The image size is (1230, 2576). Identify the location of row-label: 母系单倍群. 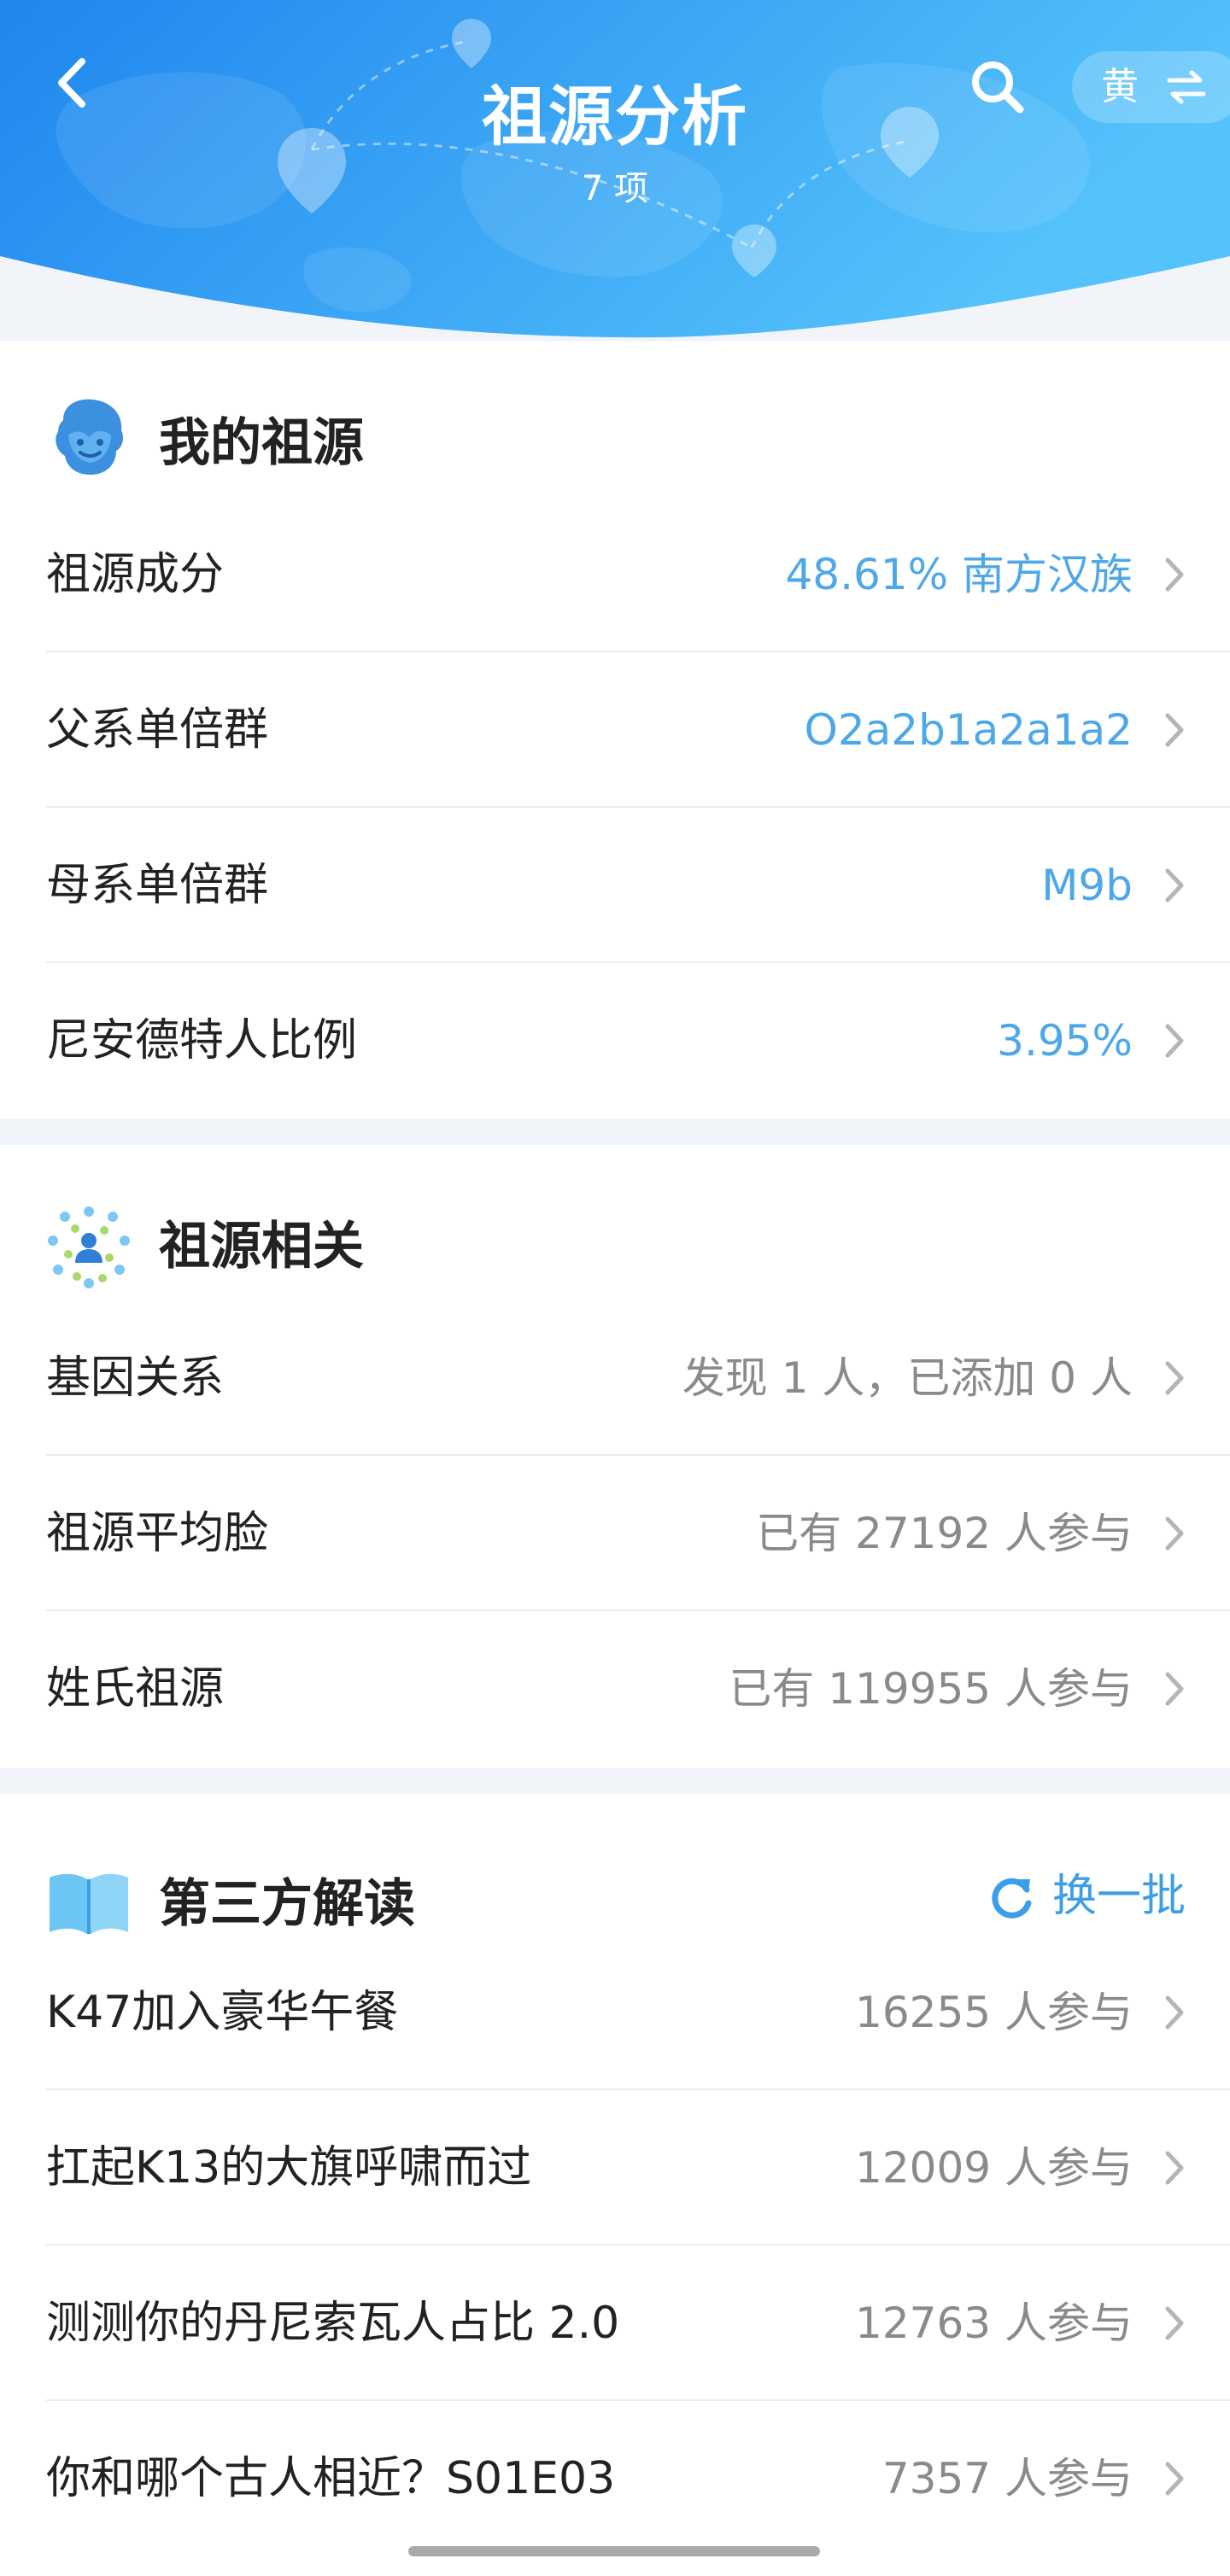
(157, 885).